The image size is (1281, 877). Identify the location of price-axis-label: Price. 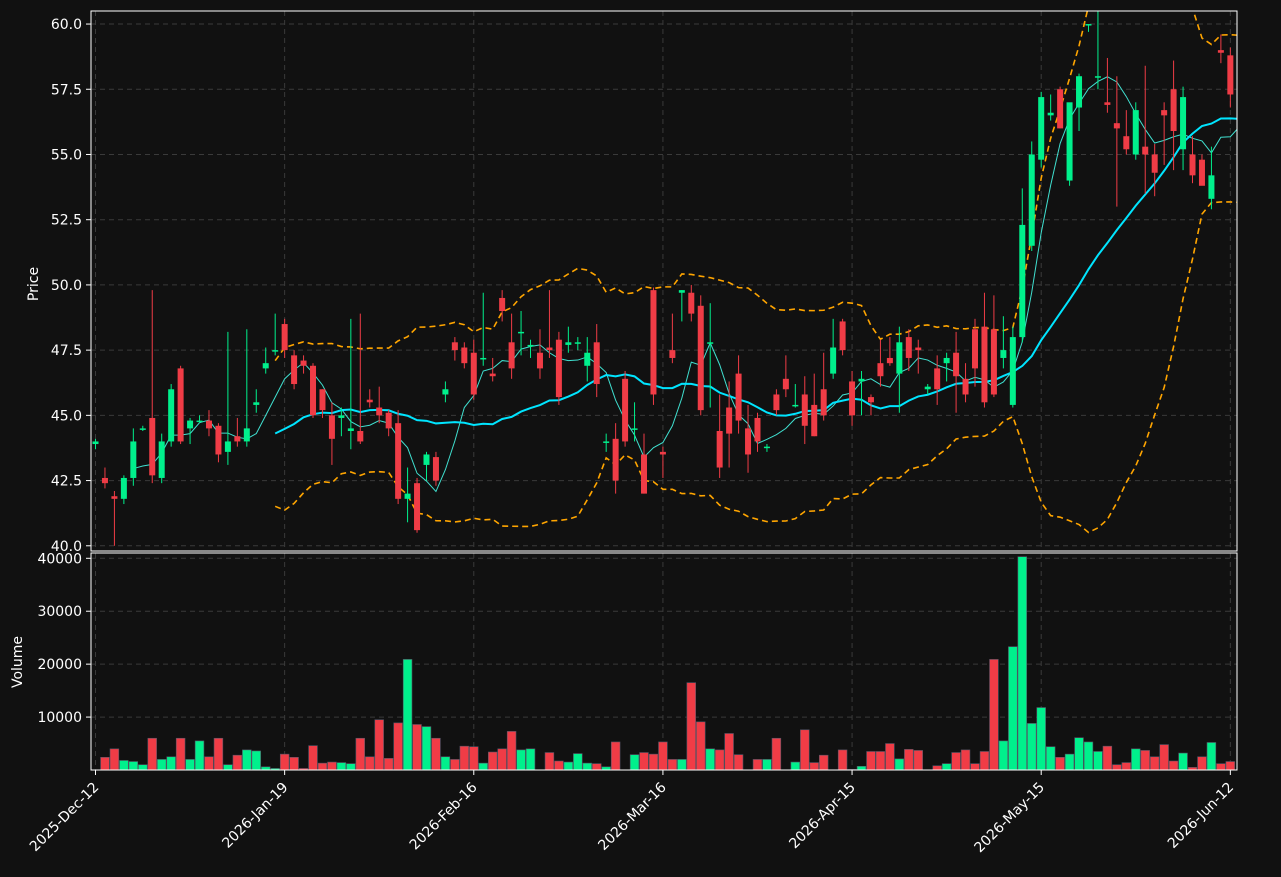
(34, 284).